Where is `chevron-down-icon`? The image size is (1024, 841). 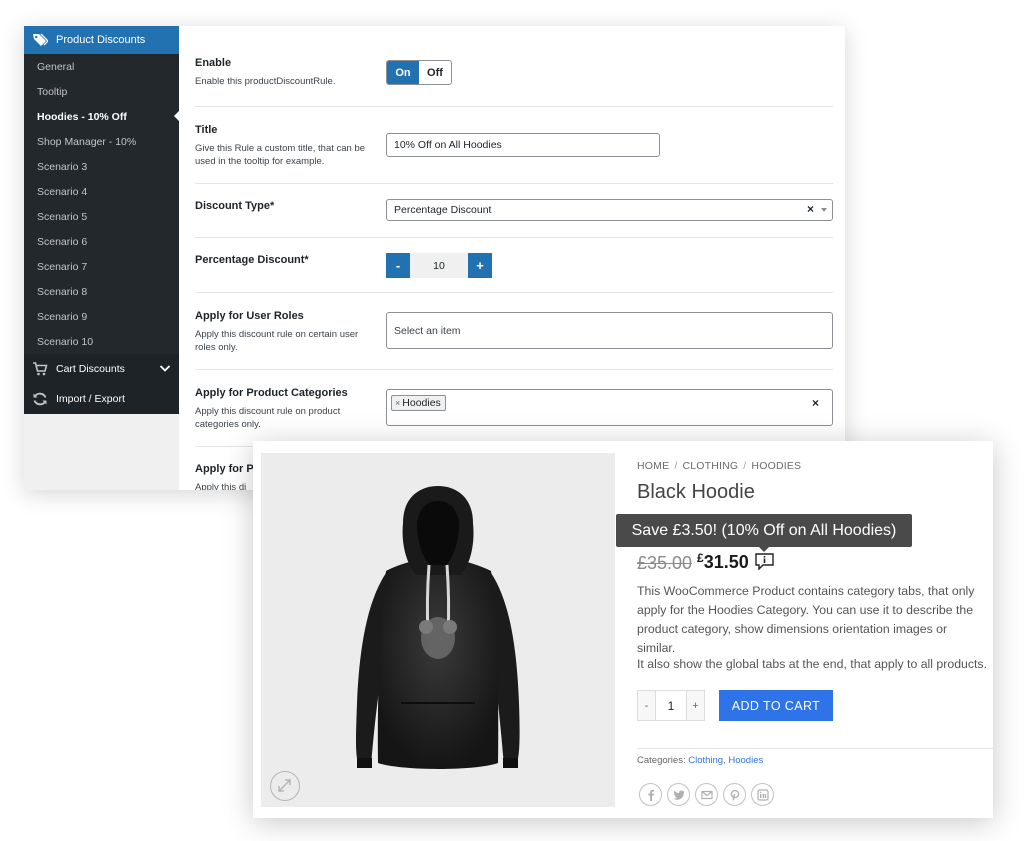 chevron-down-icon is located at coordinates (165, 368).